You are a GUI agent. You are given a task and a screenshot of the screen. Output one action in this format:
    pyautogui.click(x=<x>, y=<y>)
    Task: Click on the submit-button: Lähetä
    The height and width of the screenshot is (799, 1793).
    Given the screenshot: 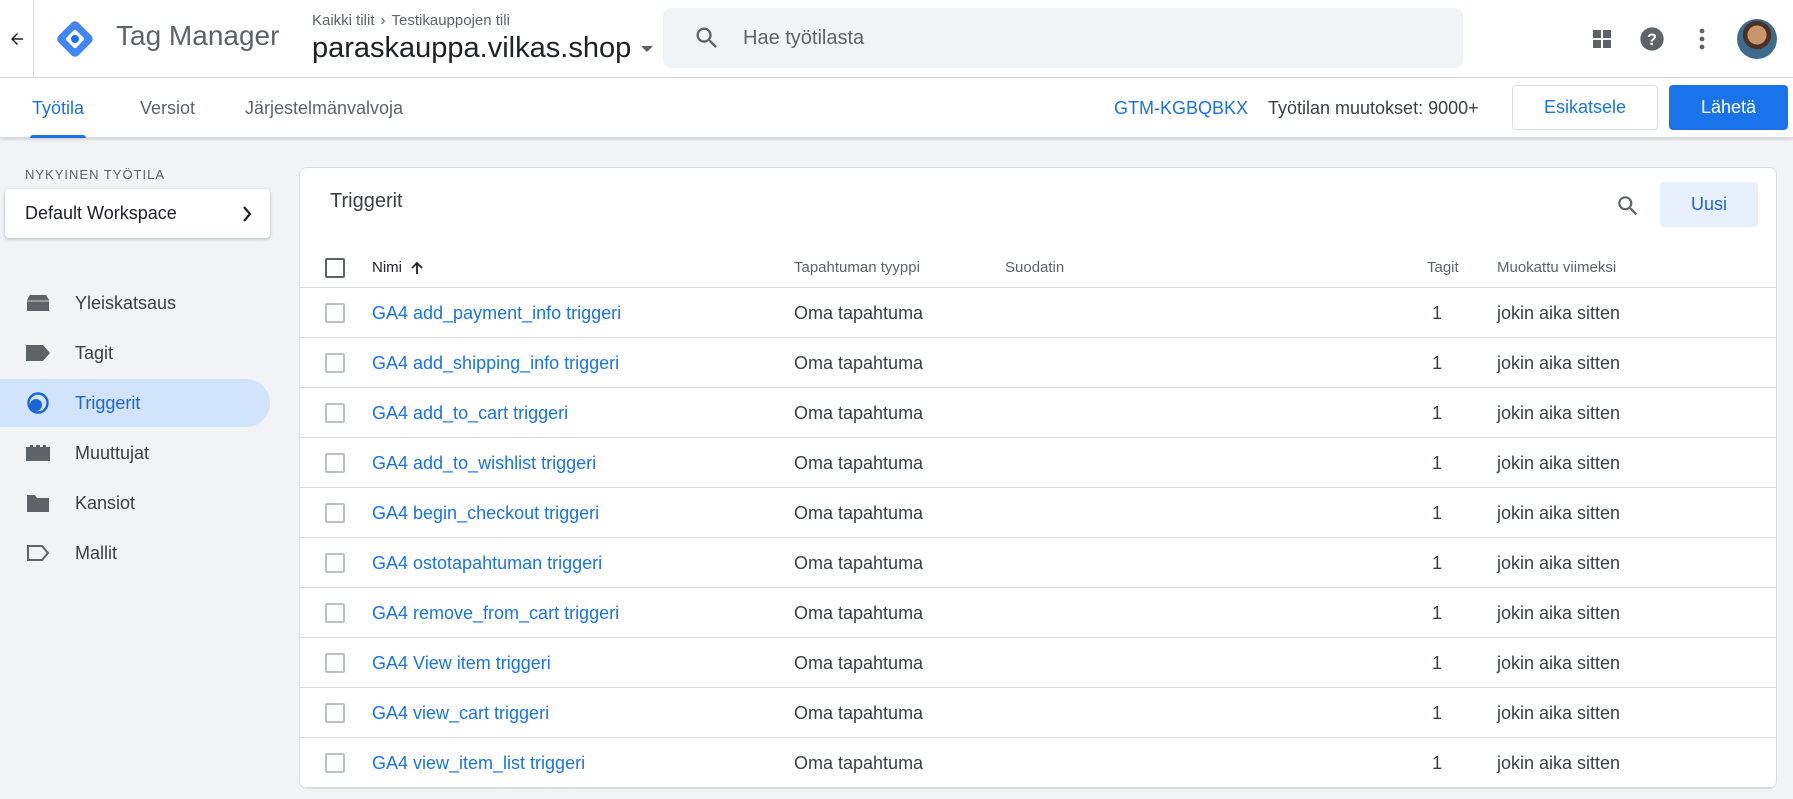 What is the action you would take?
    pyautogui.click(x=1728, y=107)
    